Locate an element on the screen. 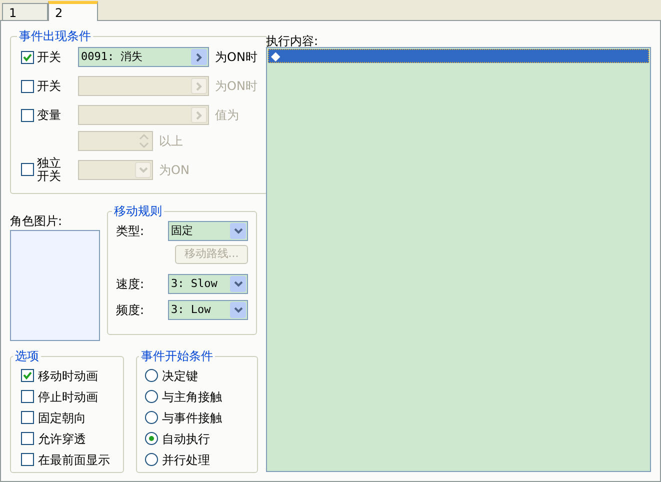  option-label: 移动时动画 is located at coordinates (68, 376).